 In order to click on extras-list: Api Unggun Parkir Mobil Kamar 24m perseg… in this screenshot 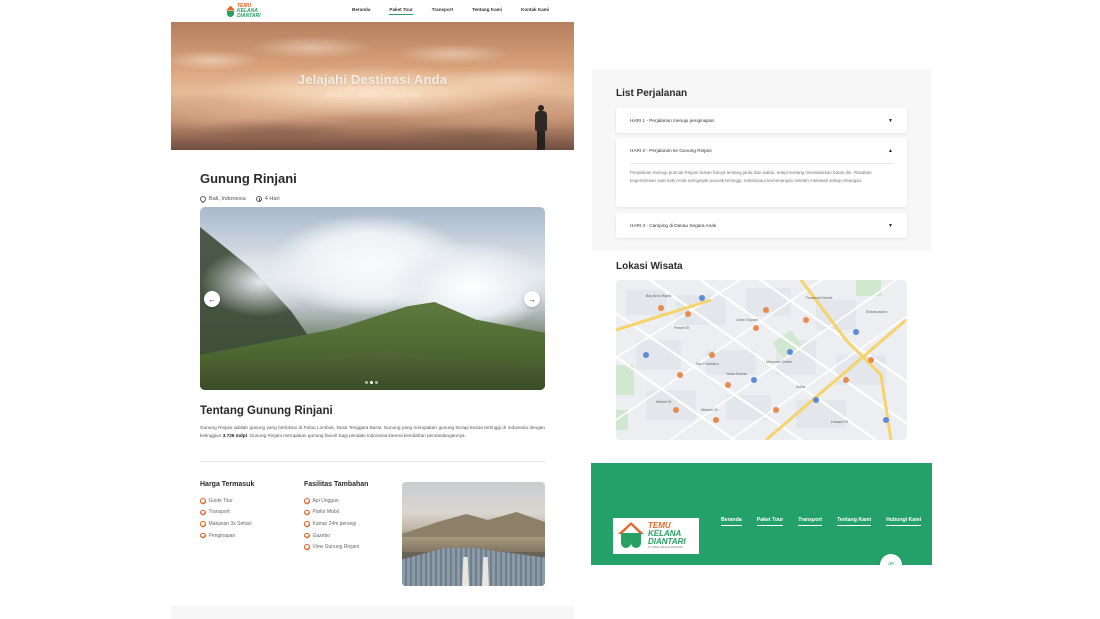, I will do `click(331, 524)`.